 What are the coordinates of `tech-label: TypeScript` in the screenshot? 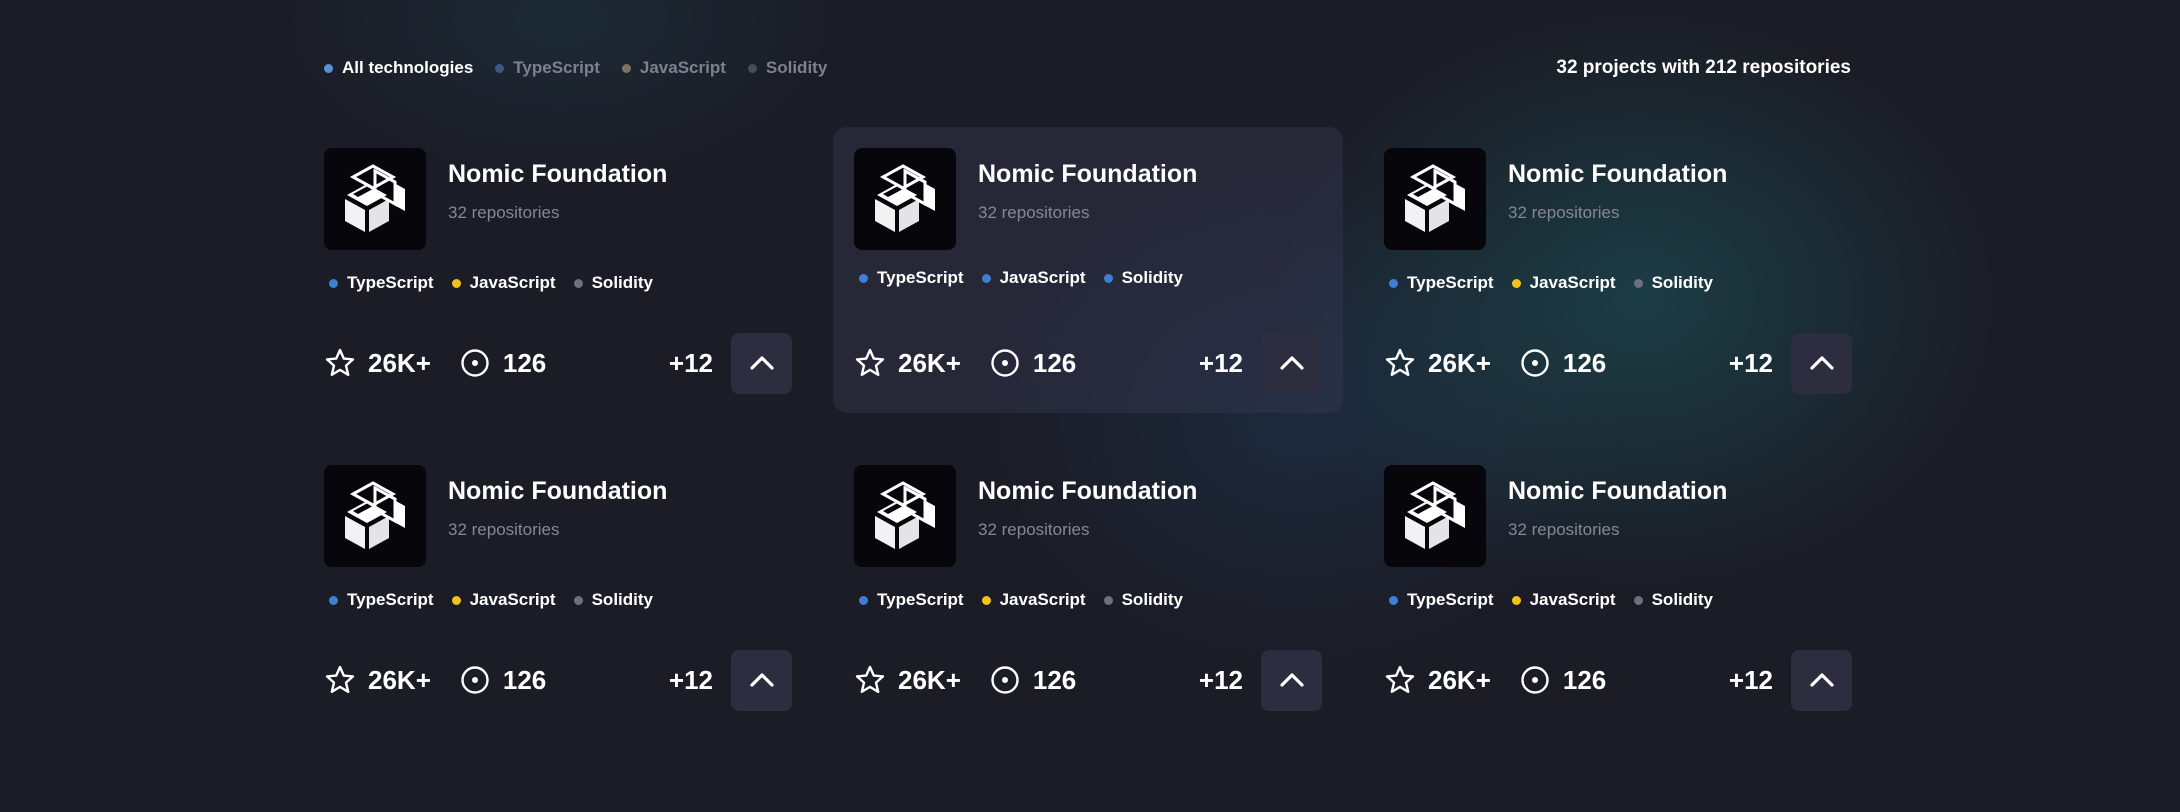 It's located at (390, 282).